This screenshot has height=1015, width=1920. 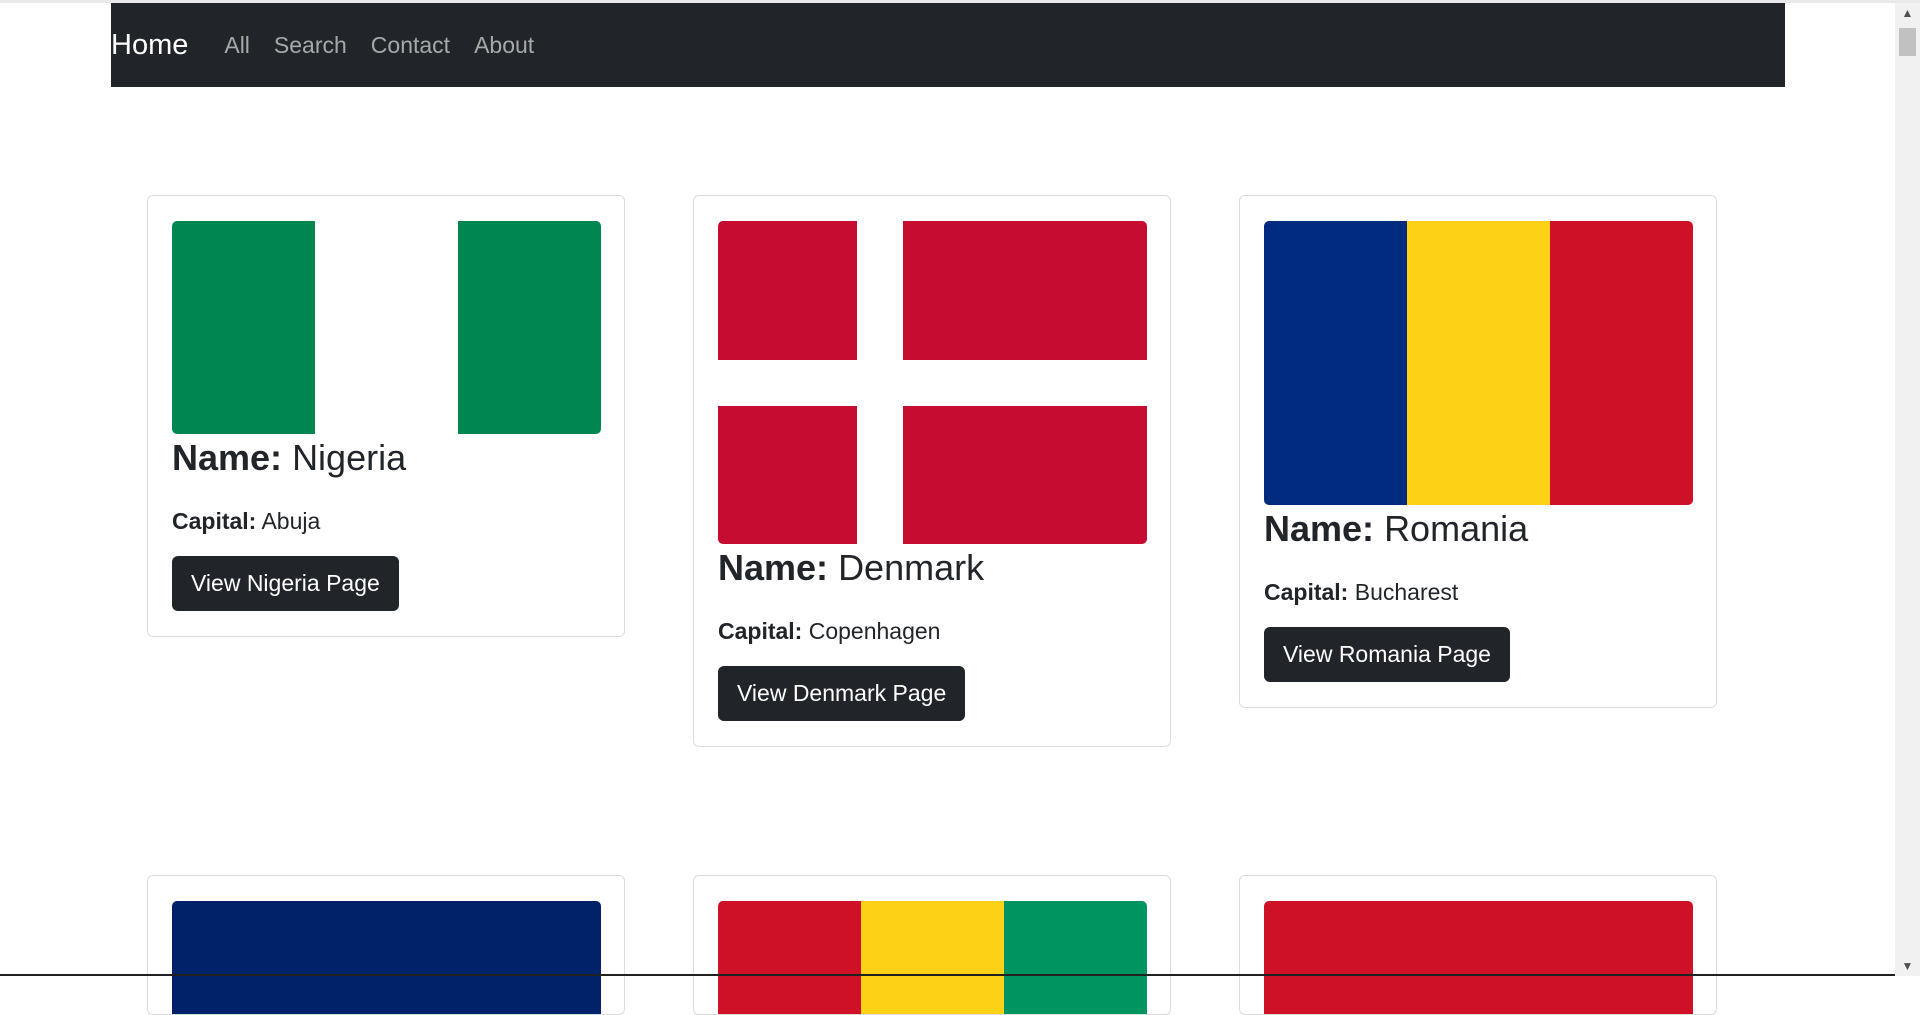 I want to click on country-capital-line: Capital: Copenhagen, so click(x=932, y=631).